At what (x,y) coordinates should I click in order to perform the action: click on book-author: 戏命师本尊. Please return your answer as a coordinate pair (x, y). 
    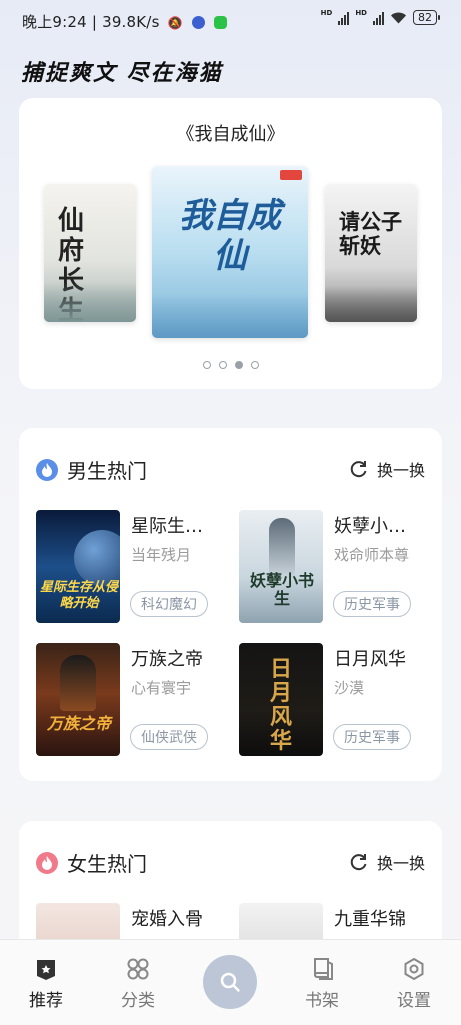
    Looking at the image, I should click on (372, 555).